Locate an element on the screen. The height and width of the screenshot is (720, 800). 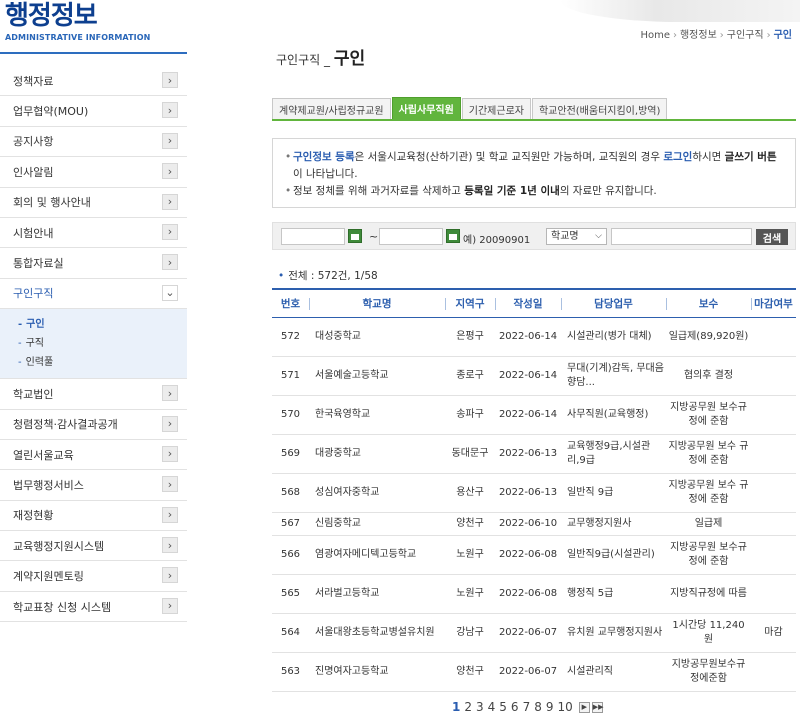
cell-pay: 협의후 결정 is located at coordinates (708, 376).